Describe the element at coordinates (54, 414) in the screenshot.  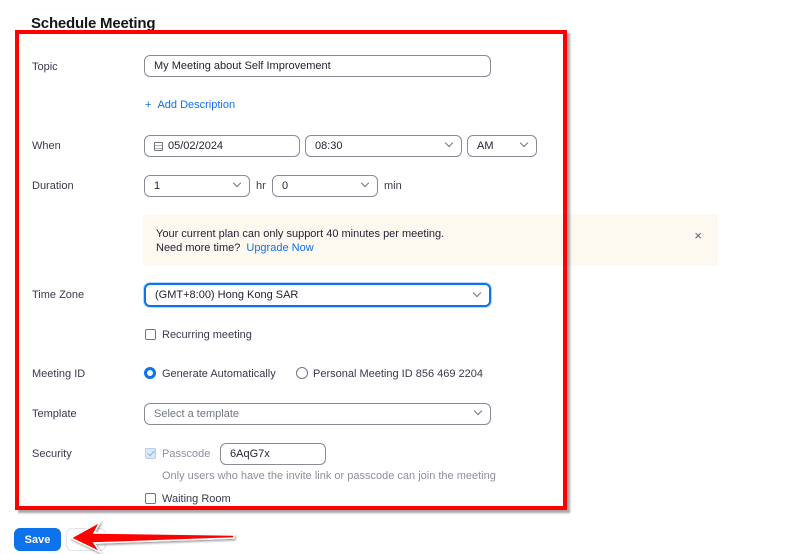
I see `template-label: Template` at that location.